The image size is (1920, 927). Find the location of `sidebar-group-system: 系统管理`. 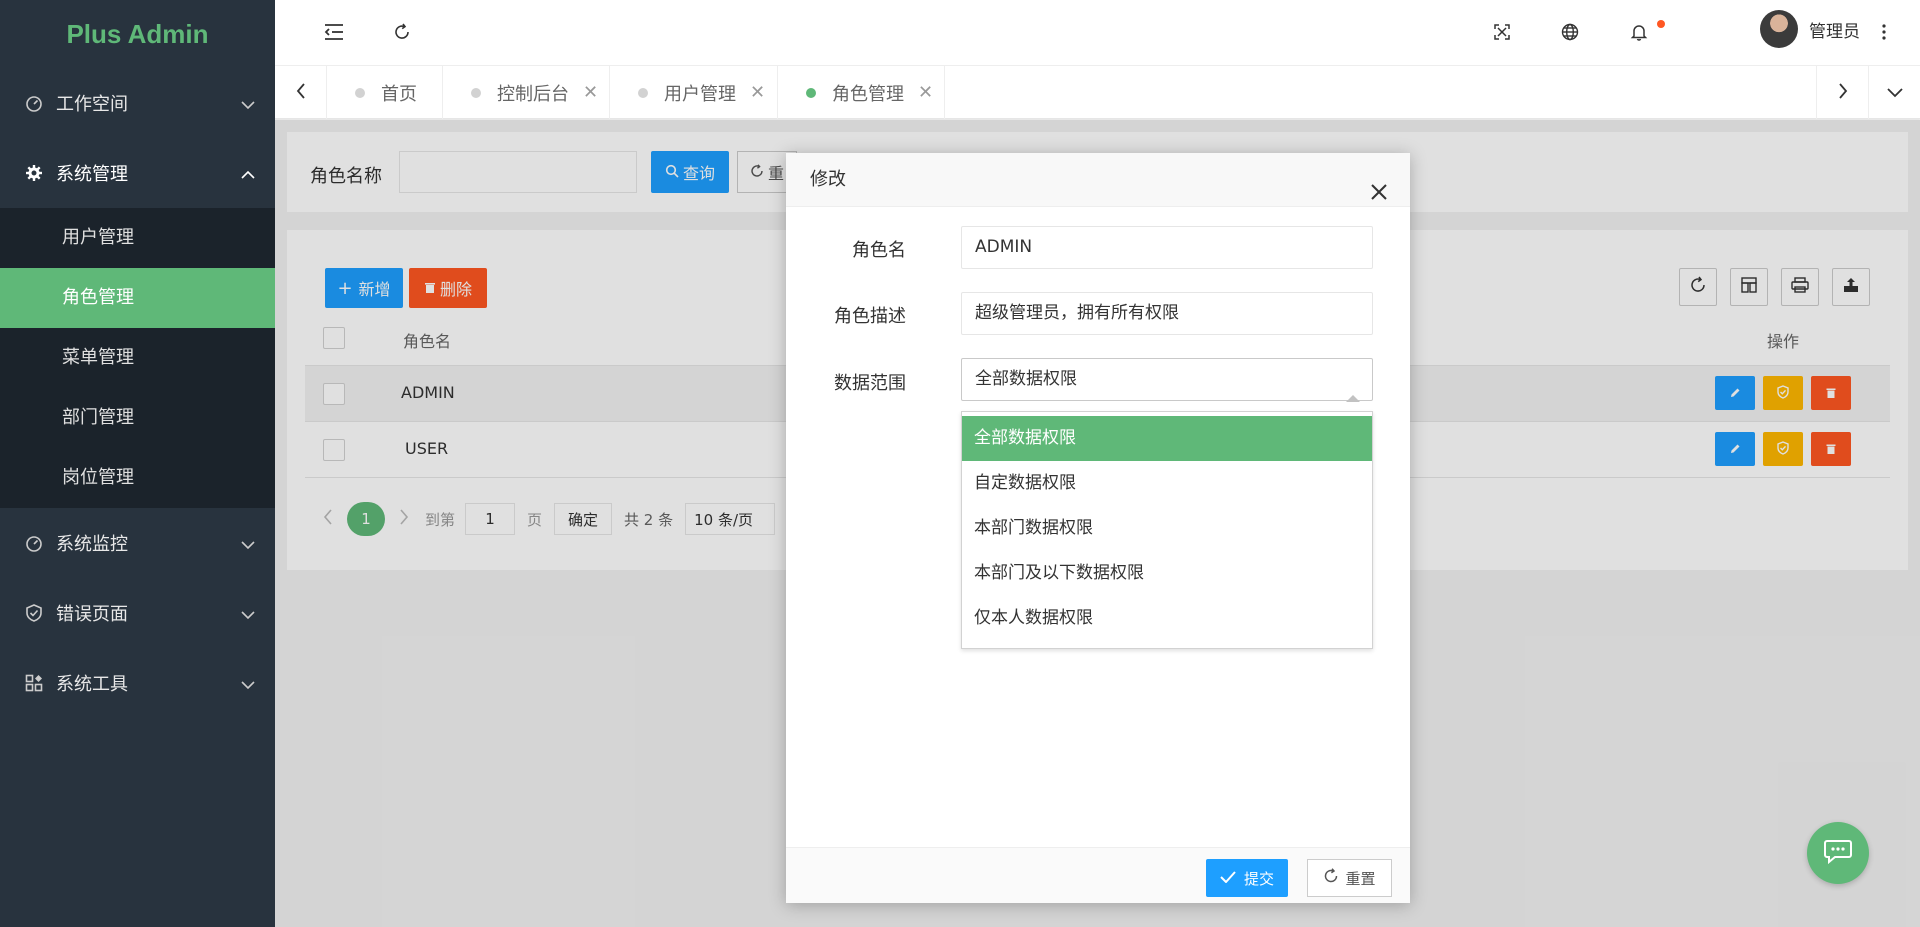

sidebar-group-system: 系统管理 is located at coordinates (137, 173).